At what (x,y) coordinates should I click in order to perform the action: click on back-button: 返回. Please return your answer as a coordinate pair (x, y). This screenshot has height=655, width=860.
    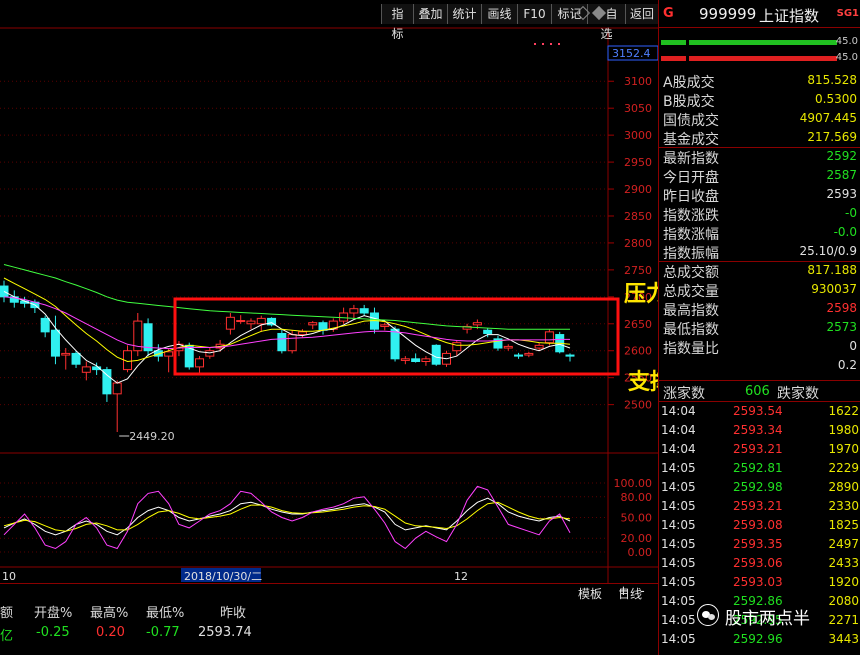
    Looking at the image, I should click on (641, 14).